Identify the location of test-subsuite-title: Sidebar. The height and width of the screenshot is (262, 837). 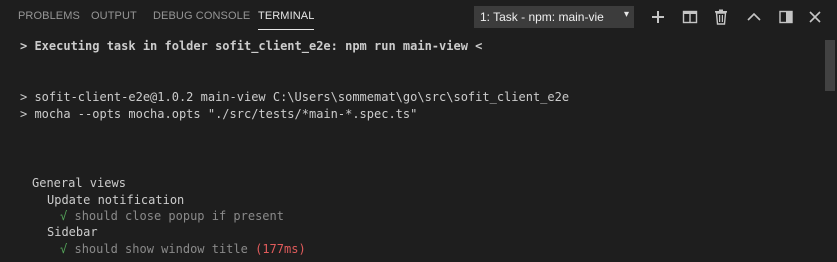
(72, 232).